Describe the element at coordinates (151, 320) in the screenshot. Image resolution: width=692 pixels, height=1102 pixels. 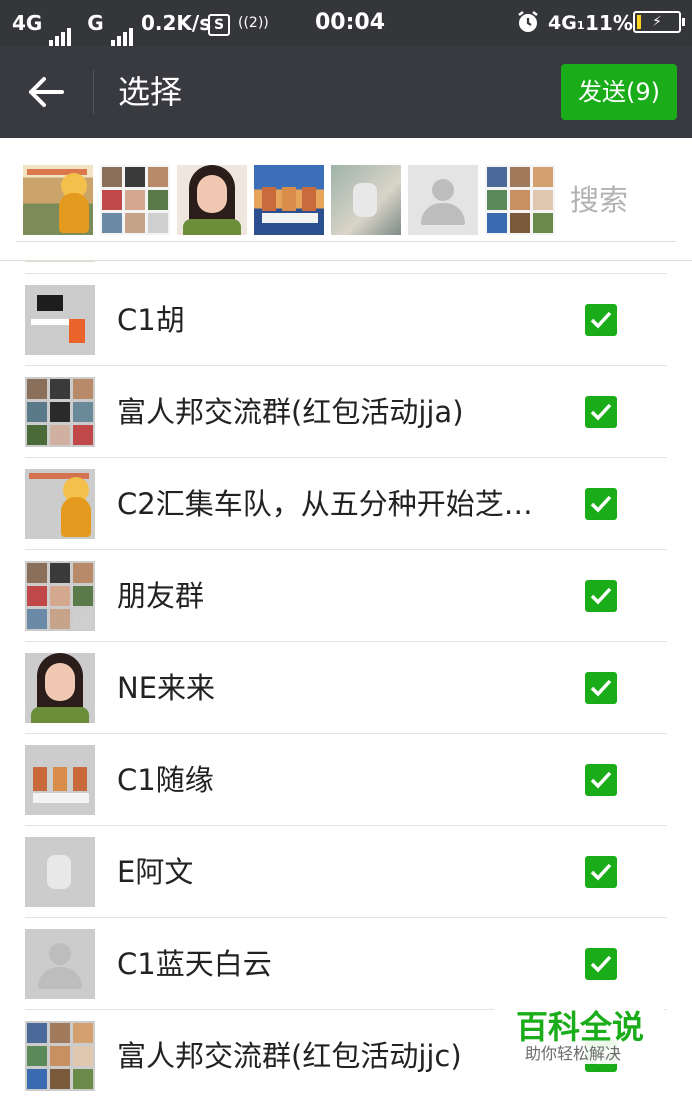
I see `contact-name: C1胡` at that location.